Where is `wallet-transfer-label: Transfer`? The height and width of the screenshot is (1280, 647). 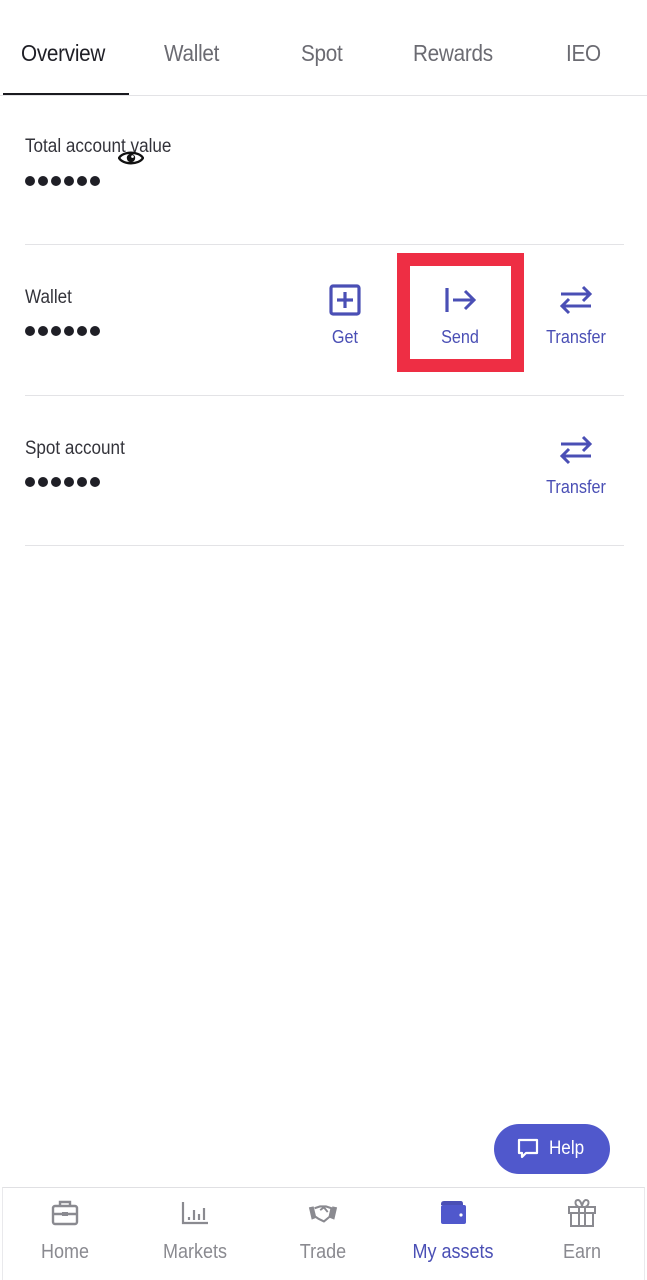 wallet-transfer-label: Transfer is located at coordinates (576, 337).